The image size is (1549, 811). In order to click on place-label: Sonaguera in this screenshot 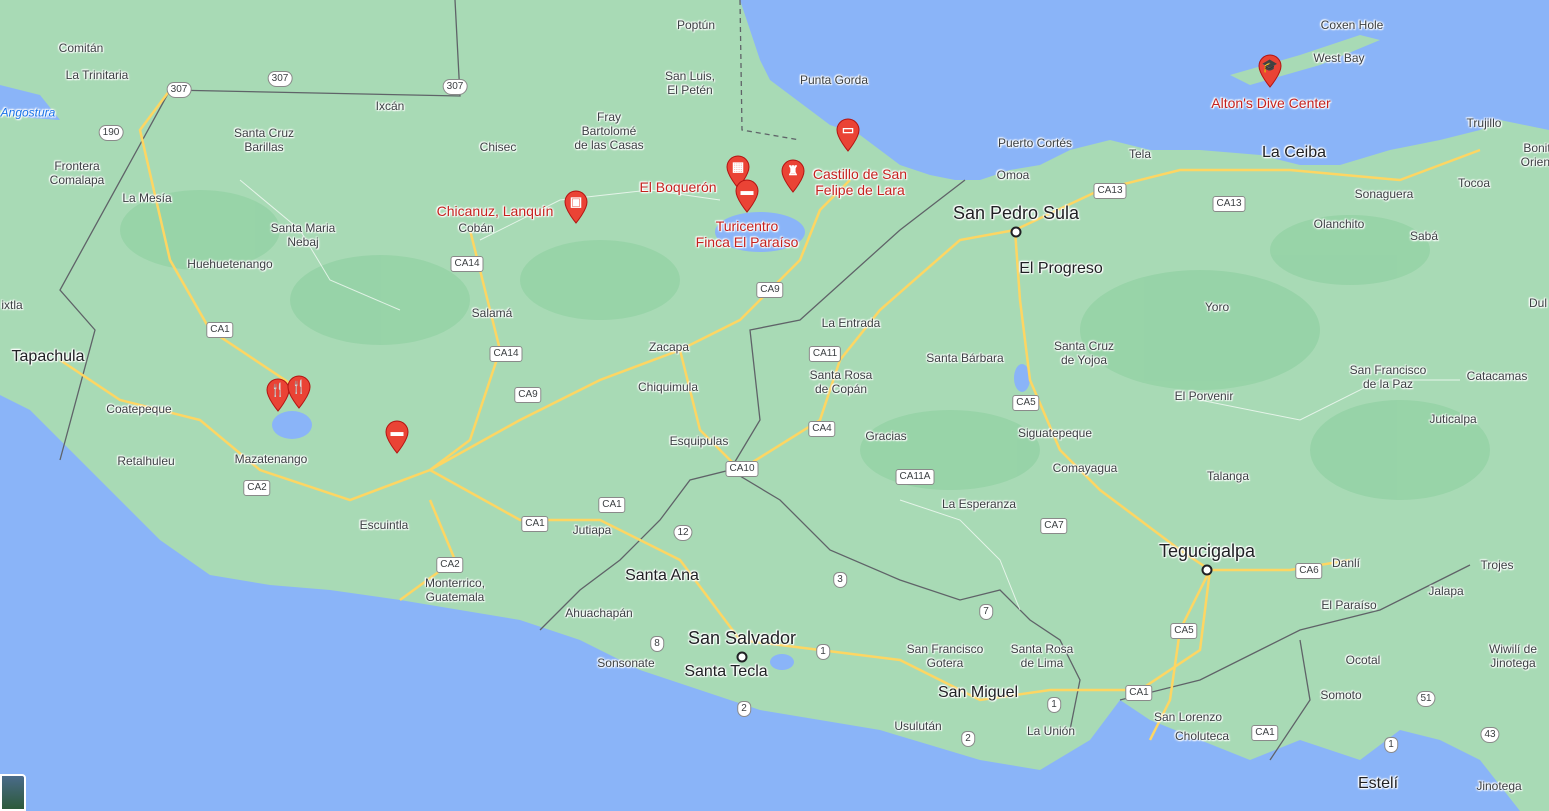, I will do `click(1384, 194)`.